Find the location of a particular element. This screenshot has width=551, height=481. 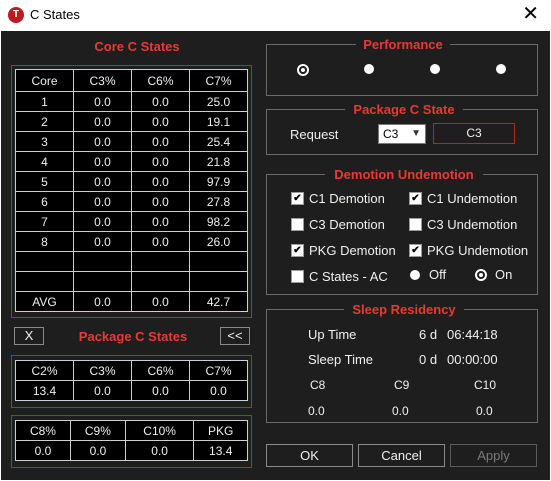

table-header: C3% is located at coordinates (102, 80).